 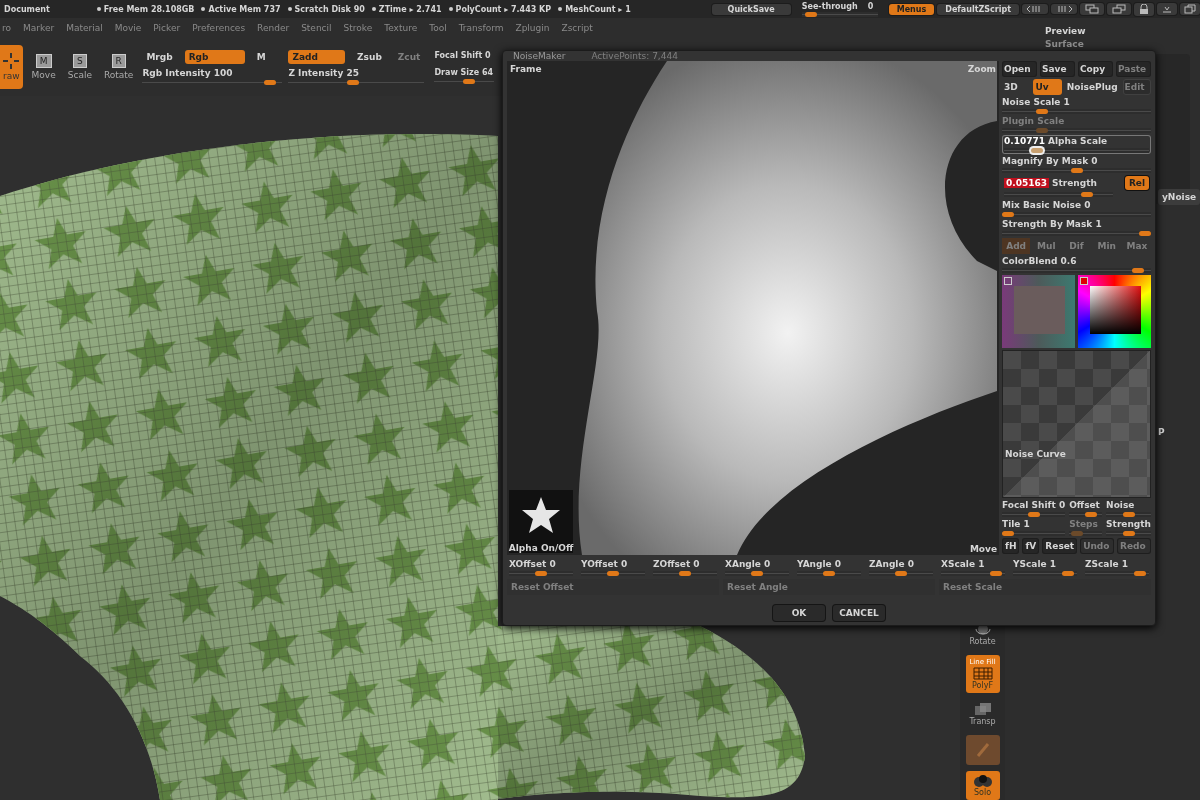 I want to click on mode-button: Mrgb, so click(x=159, y=56).